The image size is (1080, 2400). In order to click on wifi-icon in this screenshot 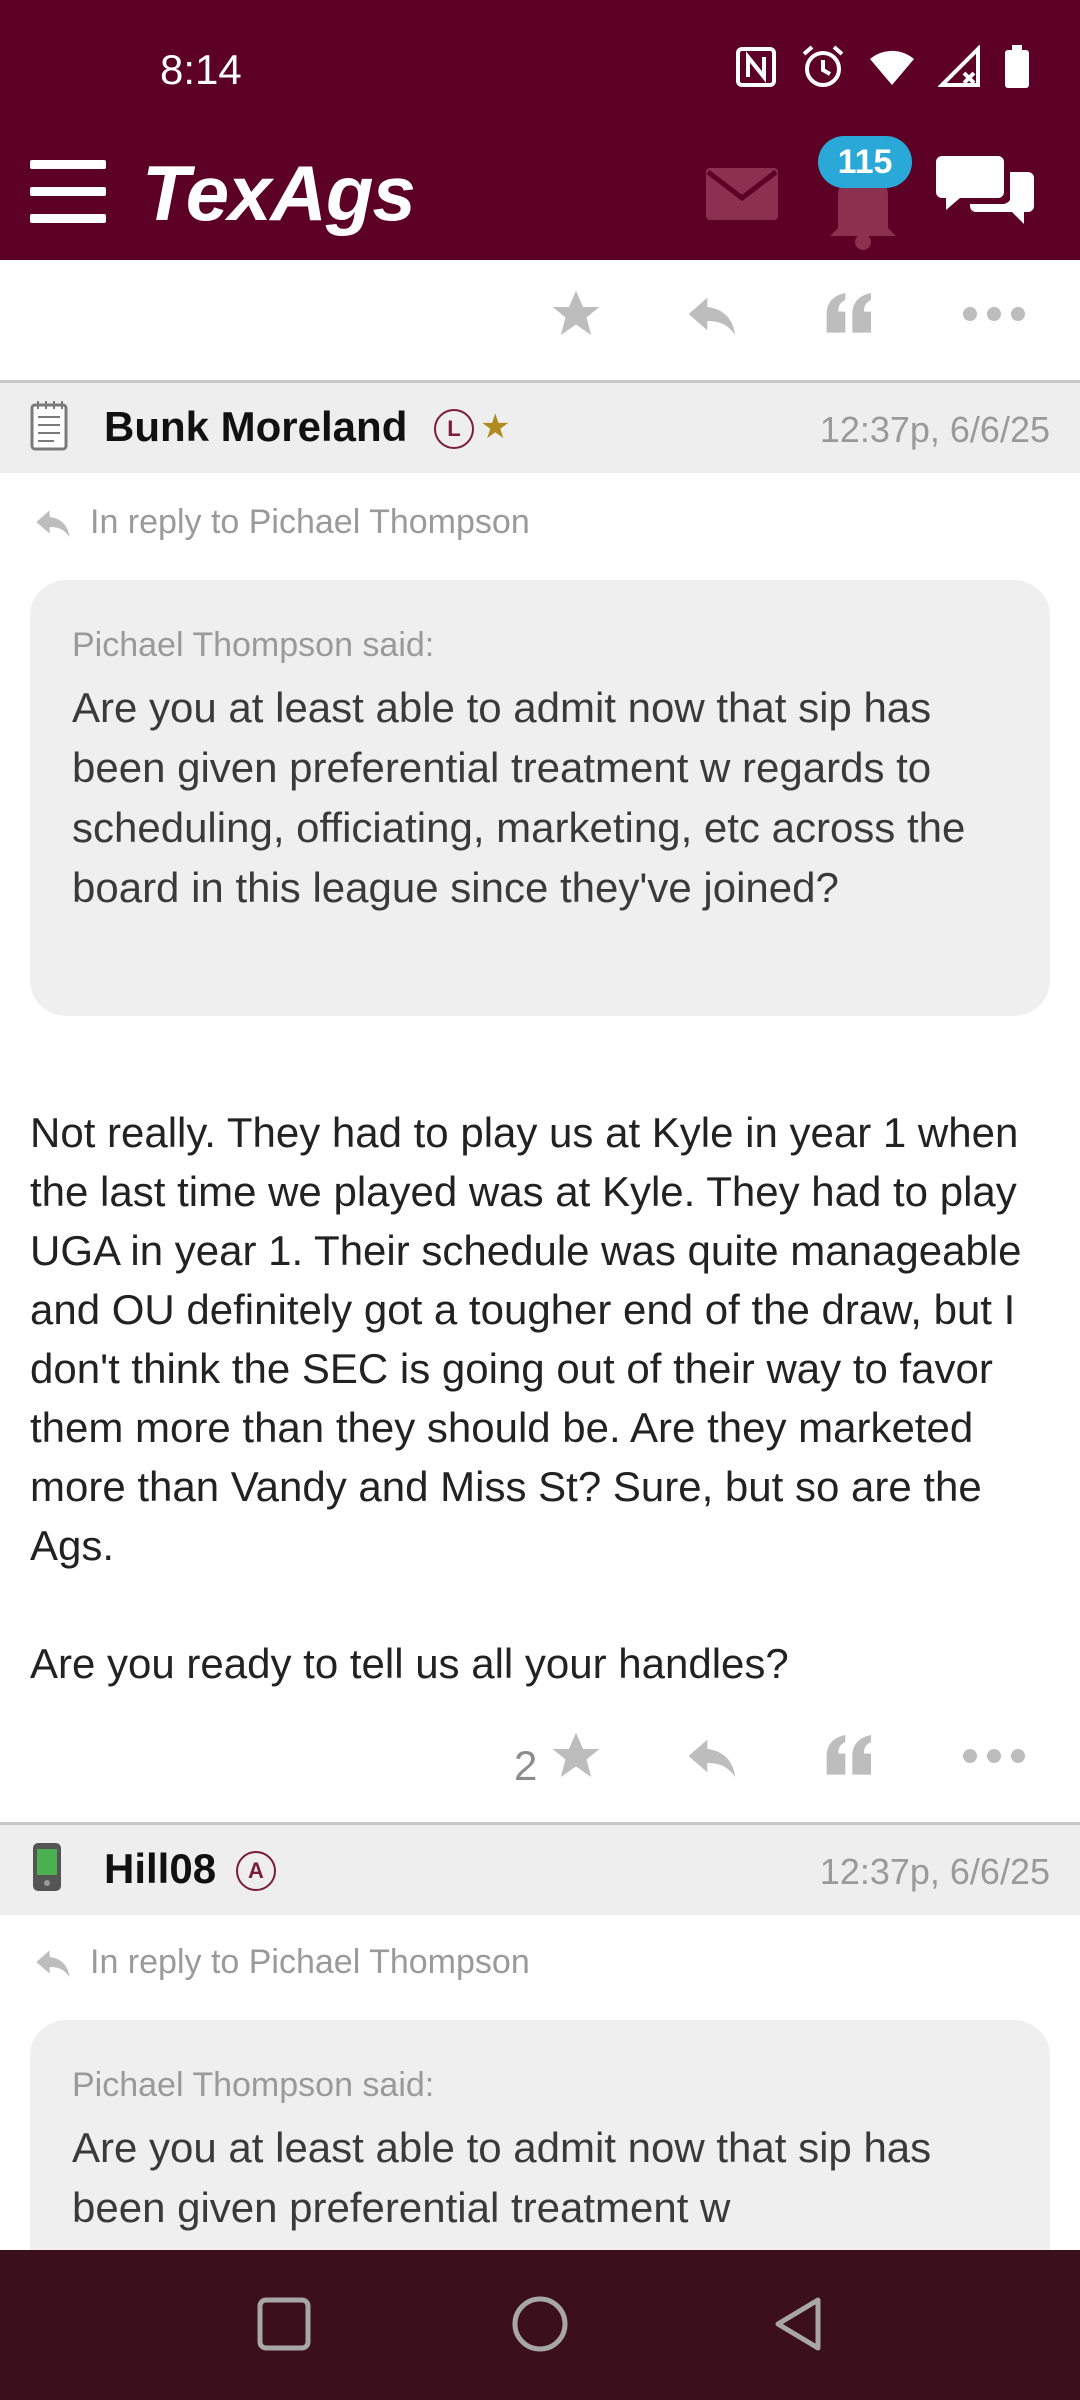, I will do `click(892, 67)`.